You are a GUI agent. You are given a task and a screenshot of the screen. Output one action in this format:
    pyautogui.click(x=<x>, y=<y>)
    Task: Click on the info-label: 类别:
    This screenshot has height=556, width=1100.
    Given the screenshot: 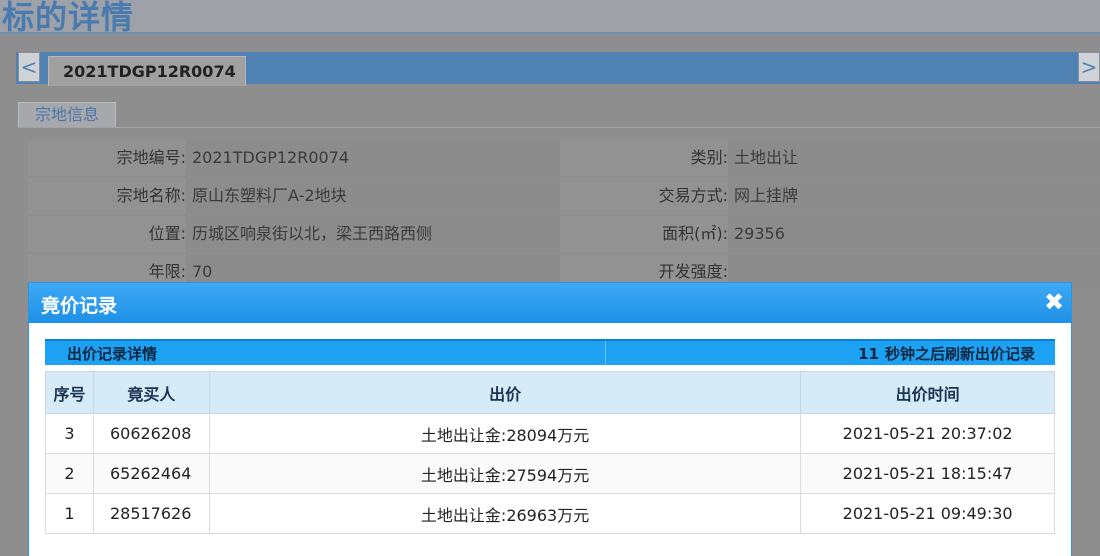 What is the action you would take?
    pyautogui.click(x=644, y=158)
    